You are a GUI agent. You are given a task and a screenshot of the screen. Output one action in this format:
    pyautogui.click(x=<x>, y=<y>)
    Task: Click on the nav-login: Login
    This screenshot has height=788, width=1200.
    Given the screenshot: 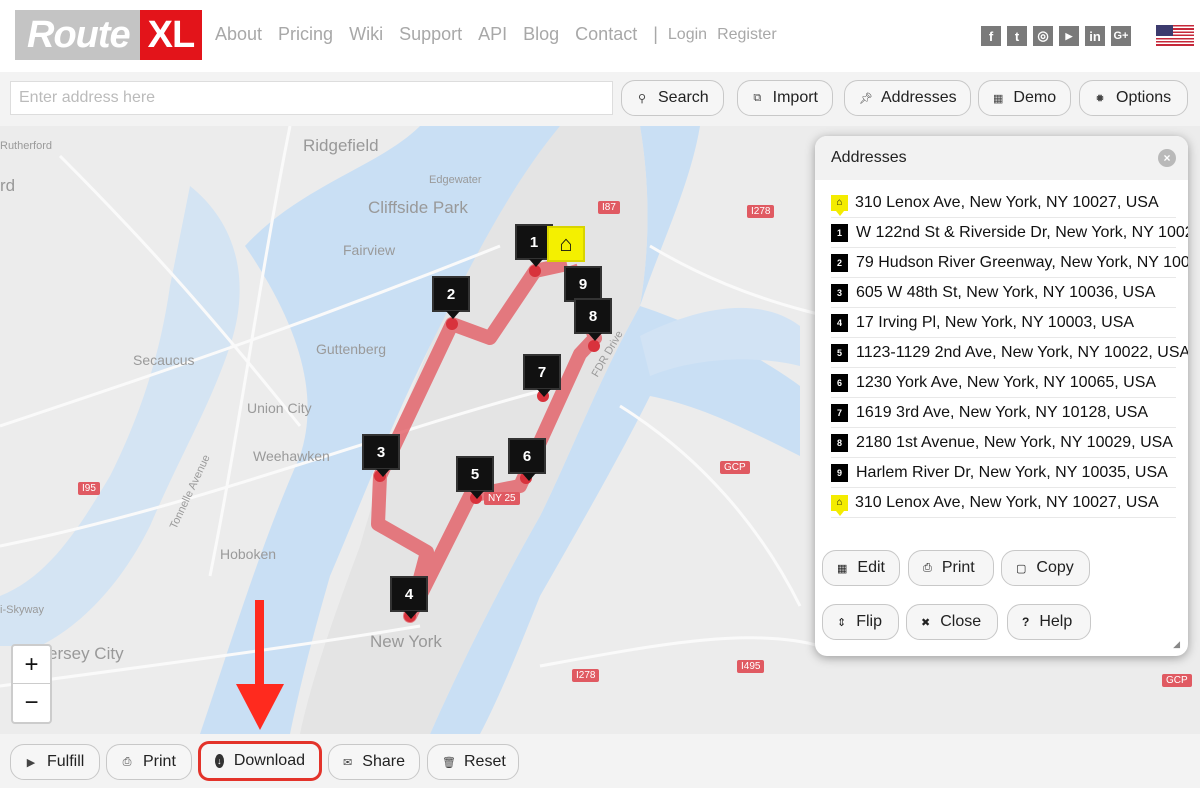 What is the action you would take?
    pyautogui.click(x=687, y=34)
    